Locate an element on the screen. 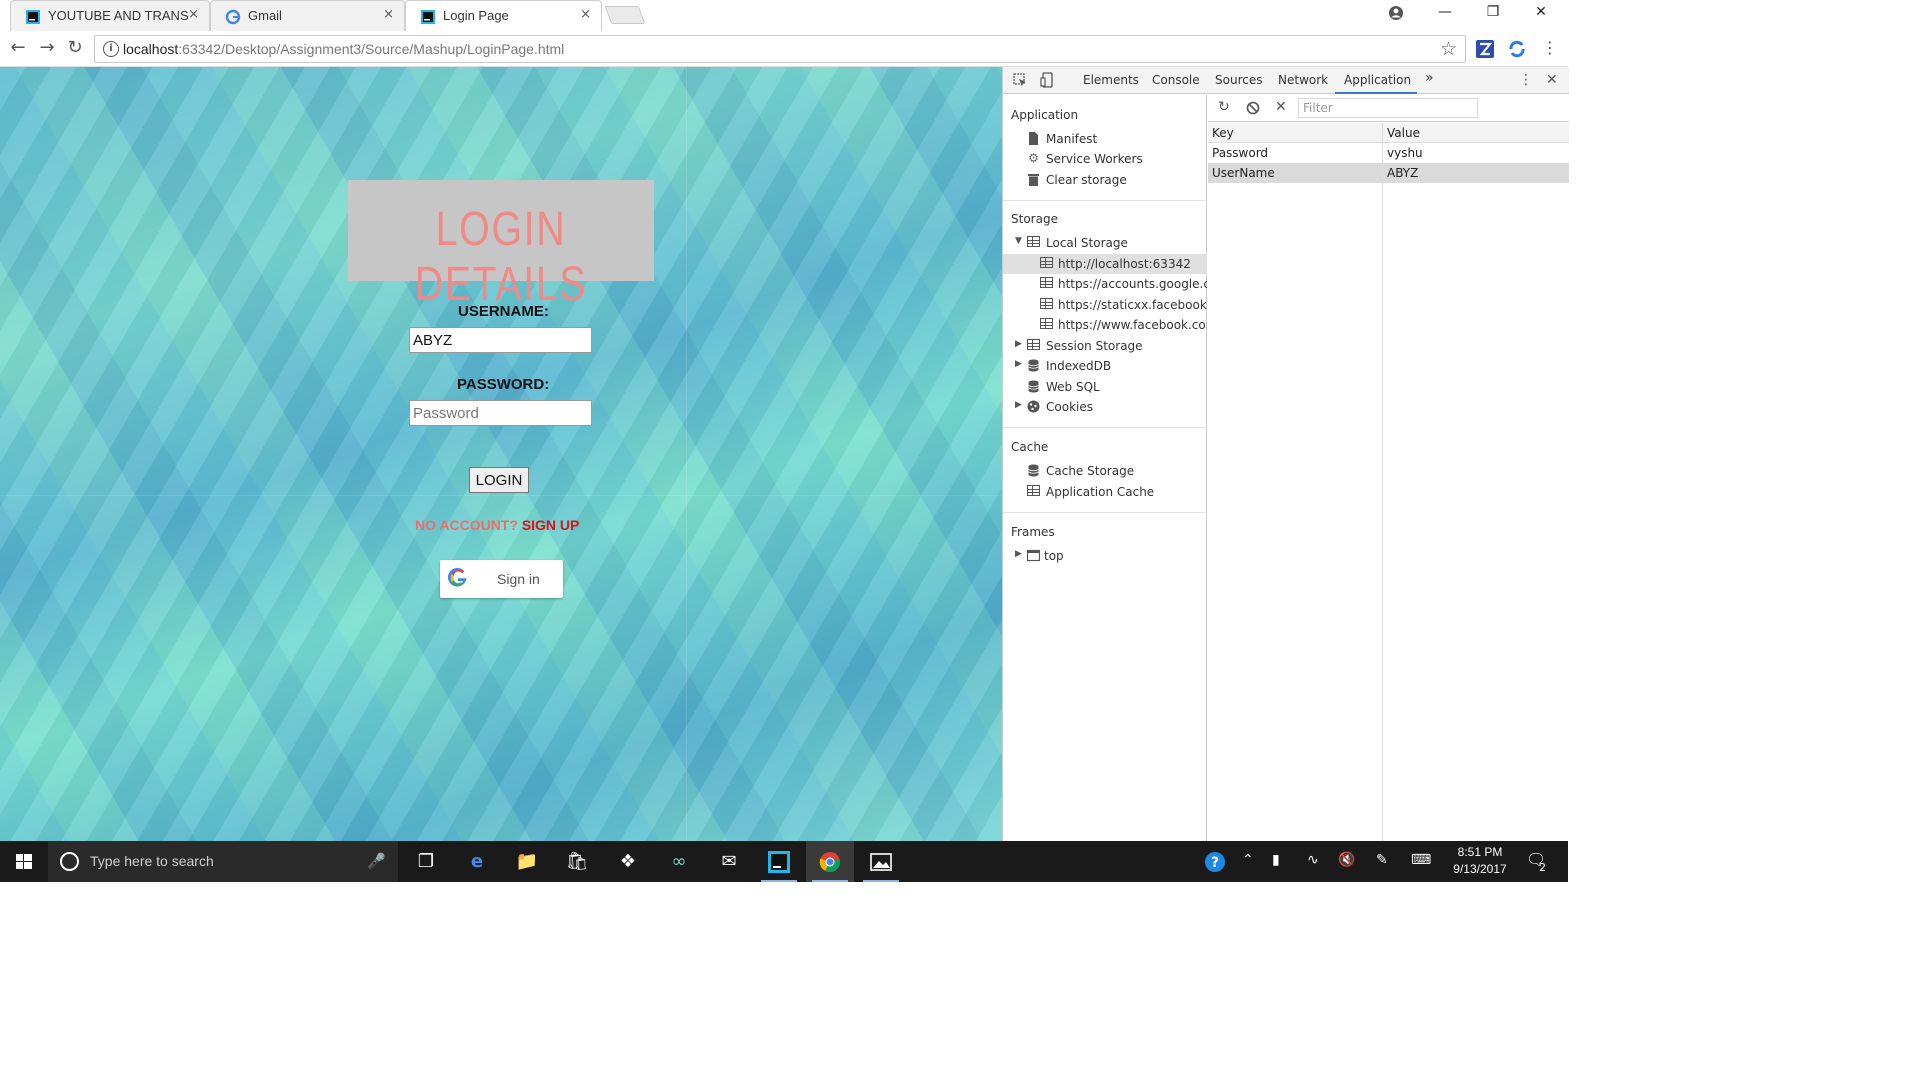 The width and height of the screenshot is (1920, 1080). gear-icon: ⚙ is located at coordinates (1033, 158).